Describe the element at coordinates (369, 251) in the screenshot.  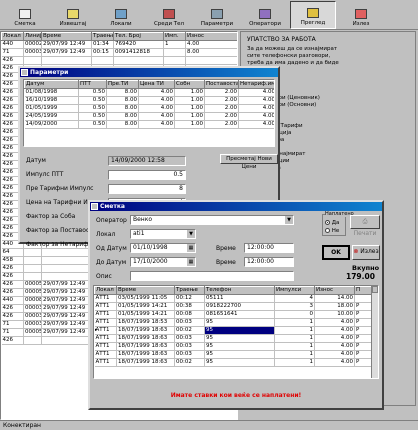
I see `cancel-label: Излез` at that location.